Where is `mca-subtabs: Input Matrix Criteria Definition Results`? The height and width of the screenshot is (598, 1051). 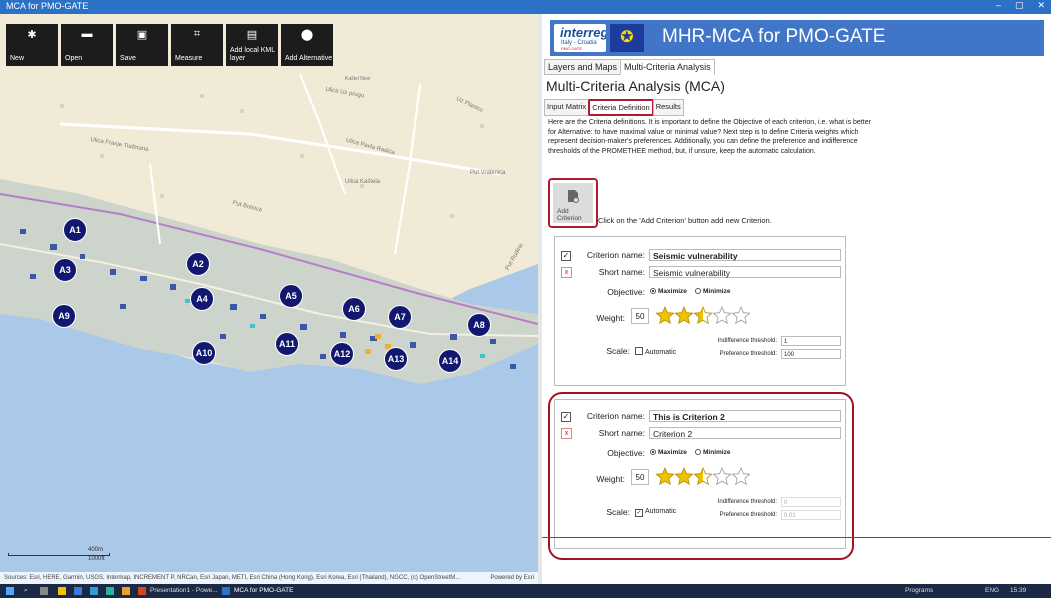 mca-subtabs: Input Matrix Criteria Definition Results is located at coordinates (614, 107).